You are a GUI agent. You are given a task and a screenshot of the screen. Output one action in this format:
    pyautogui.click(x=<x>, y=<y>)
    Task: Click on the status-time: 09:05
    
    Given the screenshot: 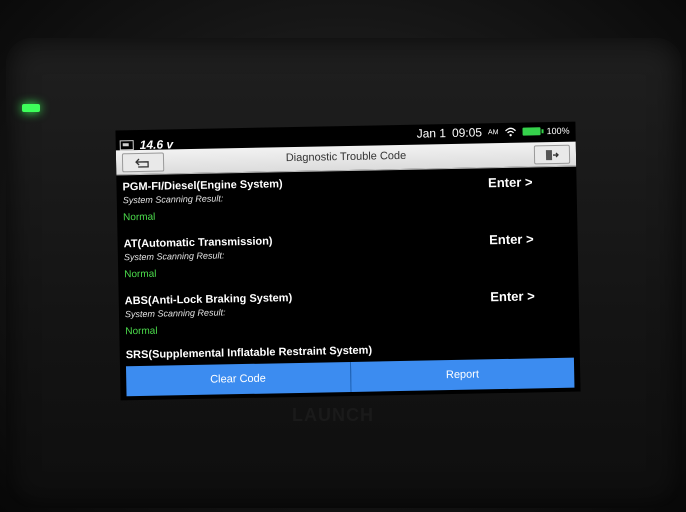 What is the action you would take?
    pyautogui.click(x=467, y=132)
    